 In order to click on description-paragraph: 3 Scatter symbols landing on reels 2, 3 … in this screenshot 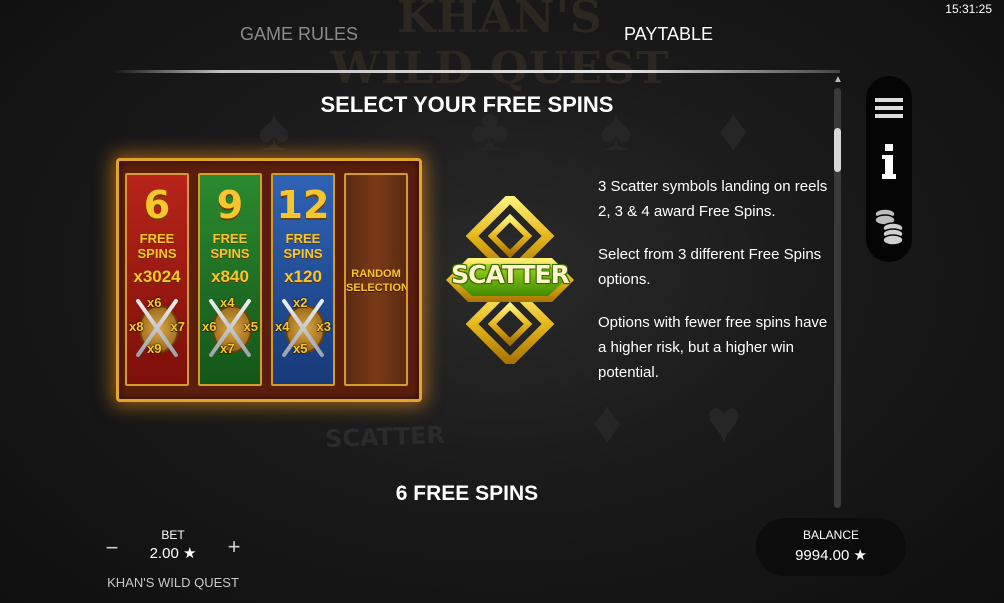, I will do `click(713, 199)`.